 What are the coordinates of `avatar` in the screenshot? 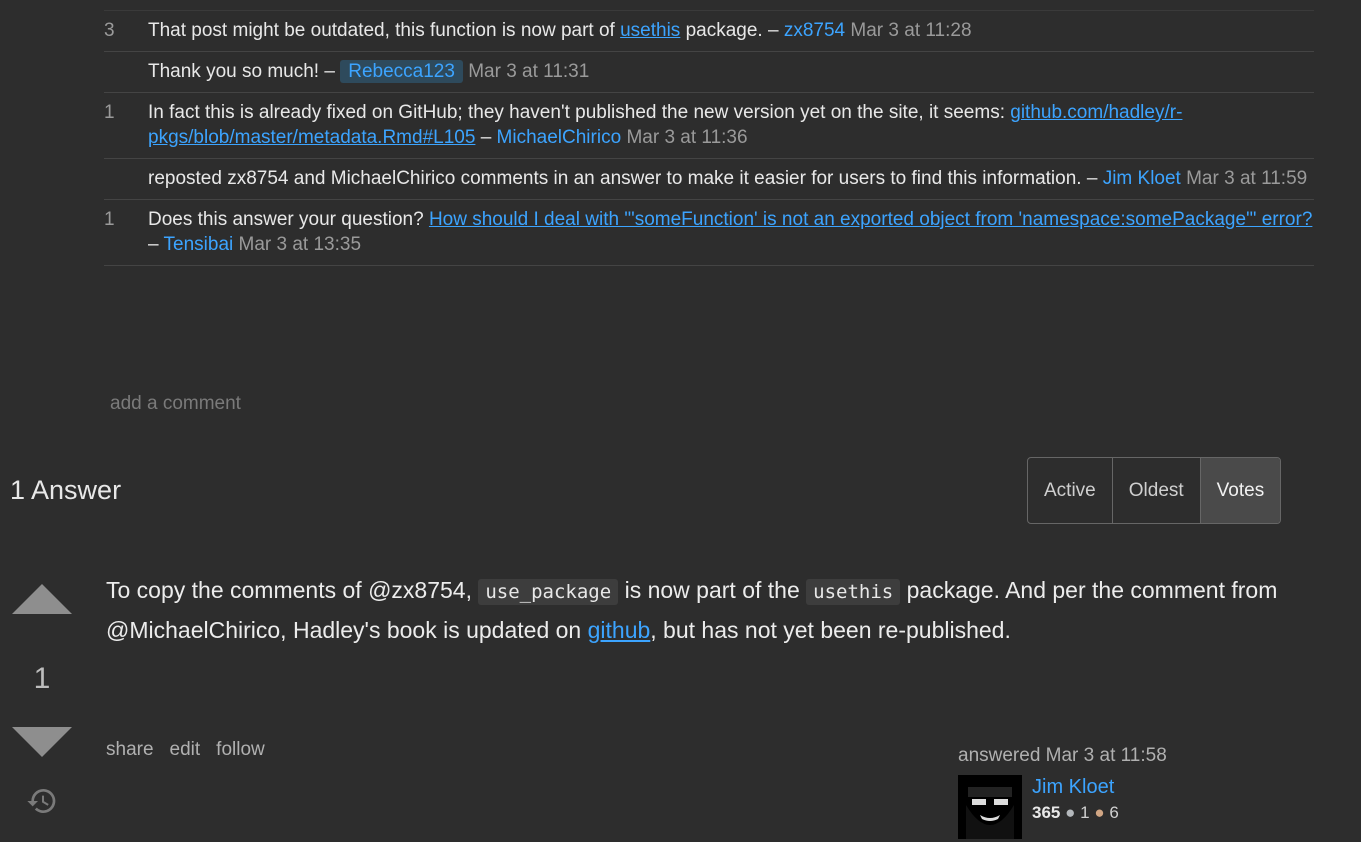 It's located at (990, 807).